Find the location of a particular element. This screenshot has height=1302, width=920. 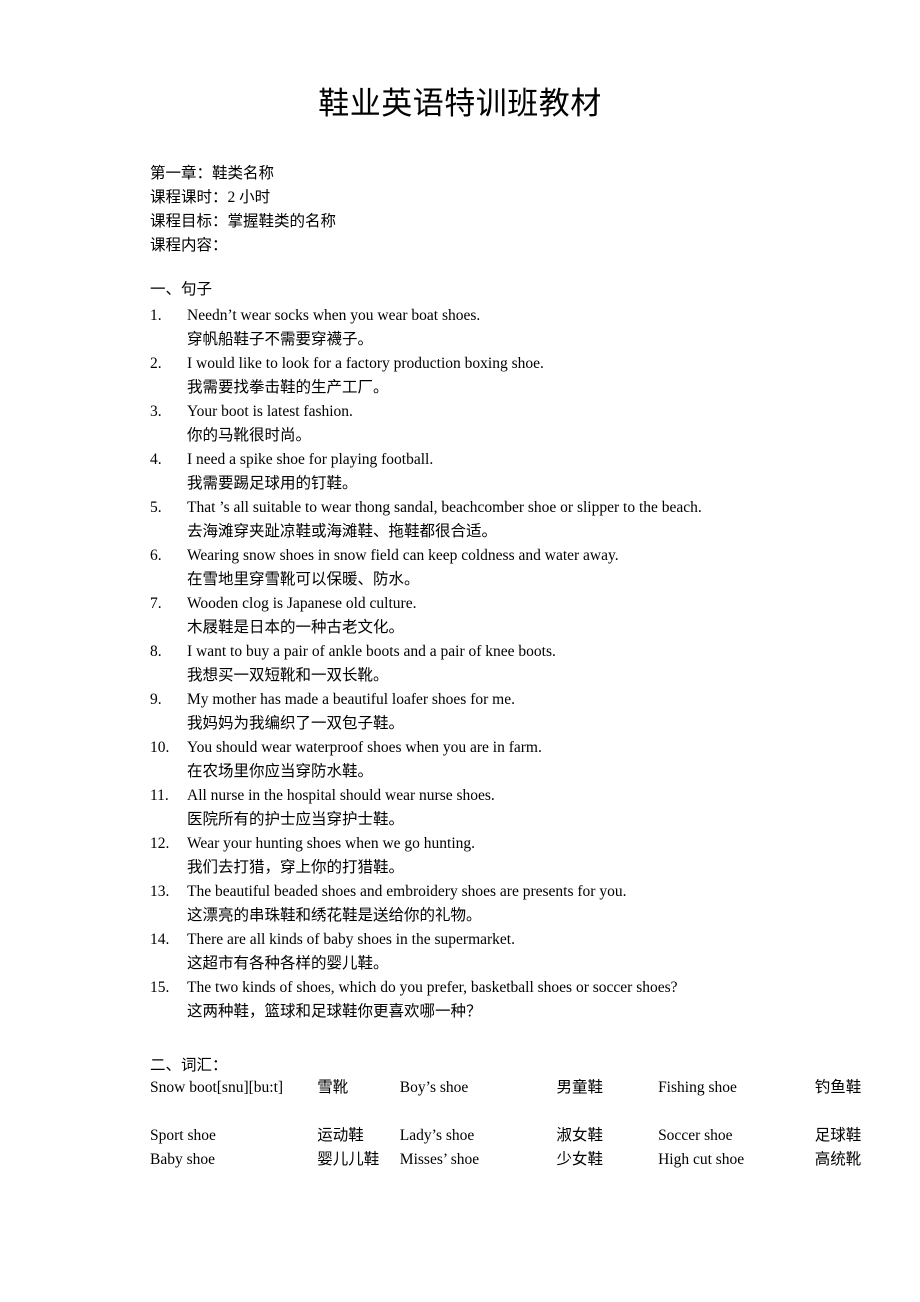

sentence-english: Your boot is latest fashion. is located at coordinates (270, 411).